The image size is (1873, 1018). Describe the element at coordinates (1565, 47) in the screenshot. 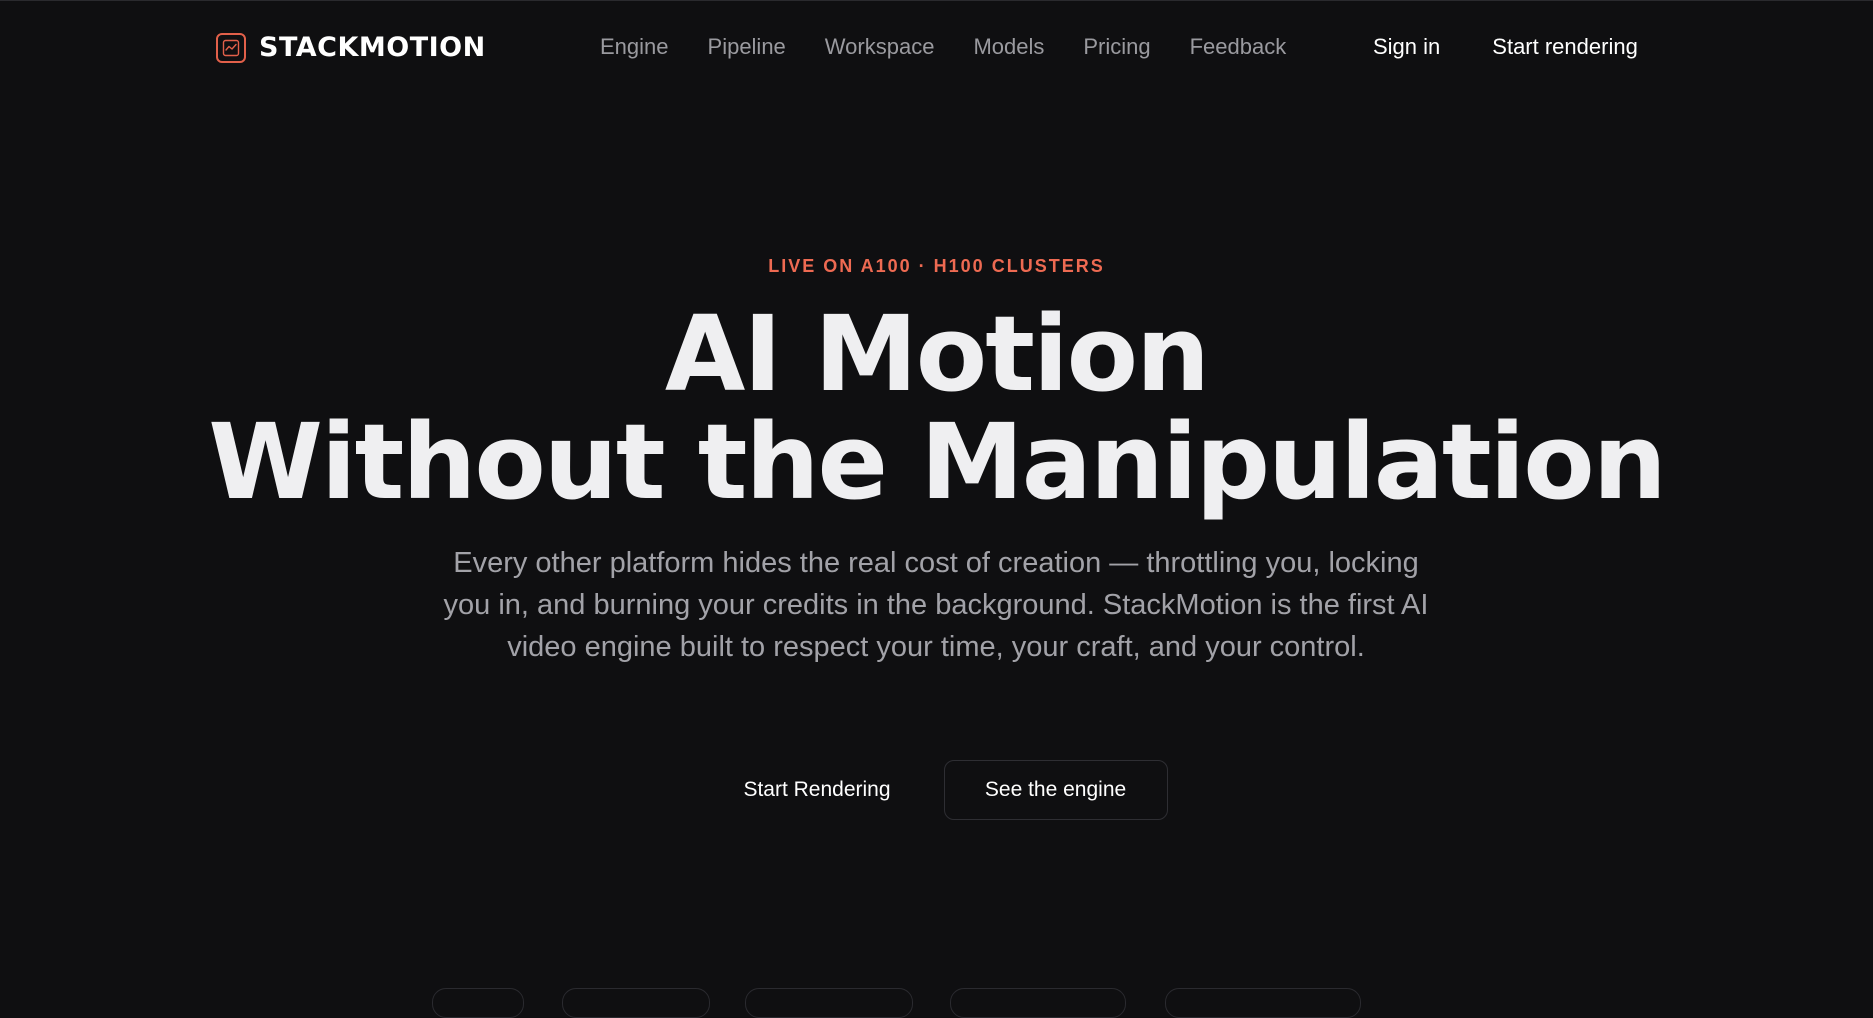

I see `start-rendering-nav-button: Start rendering` at that location.